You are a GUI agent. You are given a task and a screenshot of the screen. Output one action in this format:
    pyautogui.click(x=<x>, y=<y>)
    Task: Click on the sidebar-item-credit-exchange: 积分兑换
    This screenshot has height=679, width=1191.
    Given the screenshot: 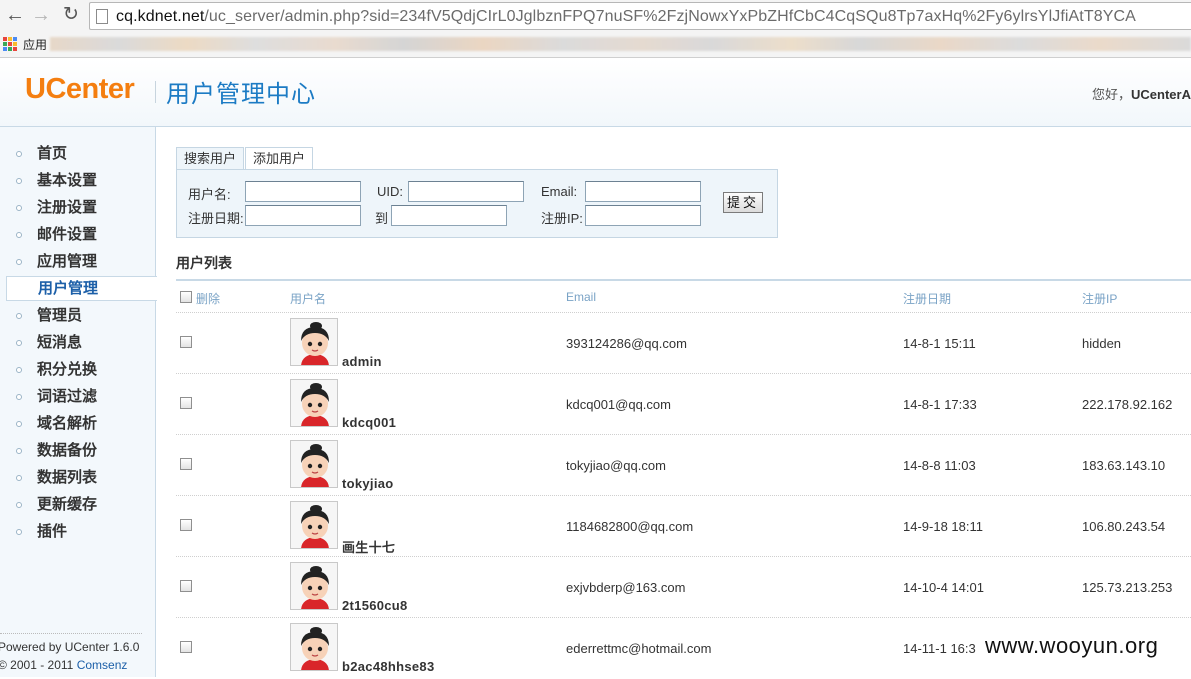 What is the action you would take?
    pyautogui.click(x=78, y=369)
    